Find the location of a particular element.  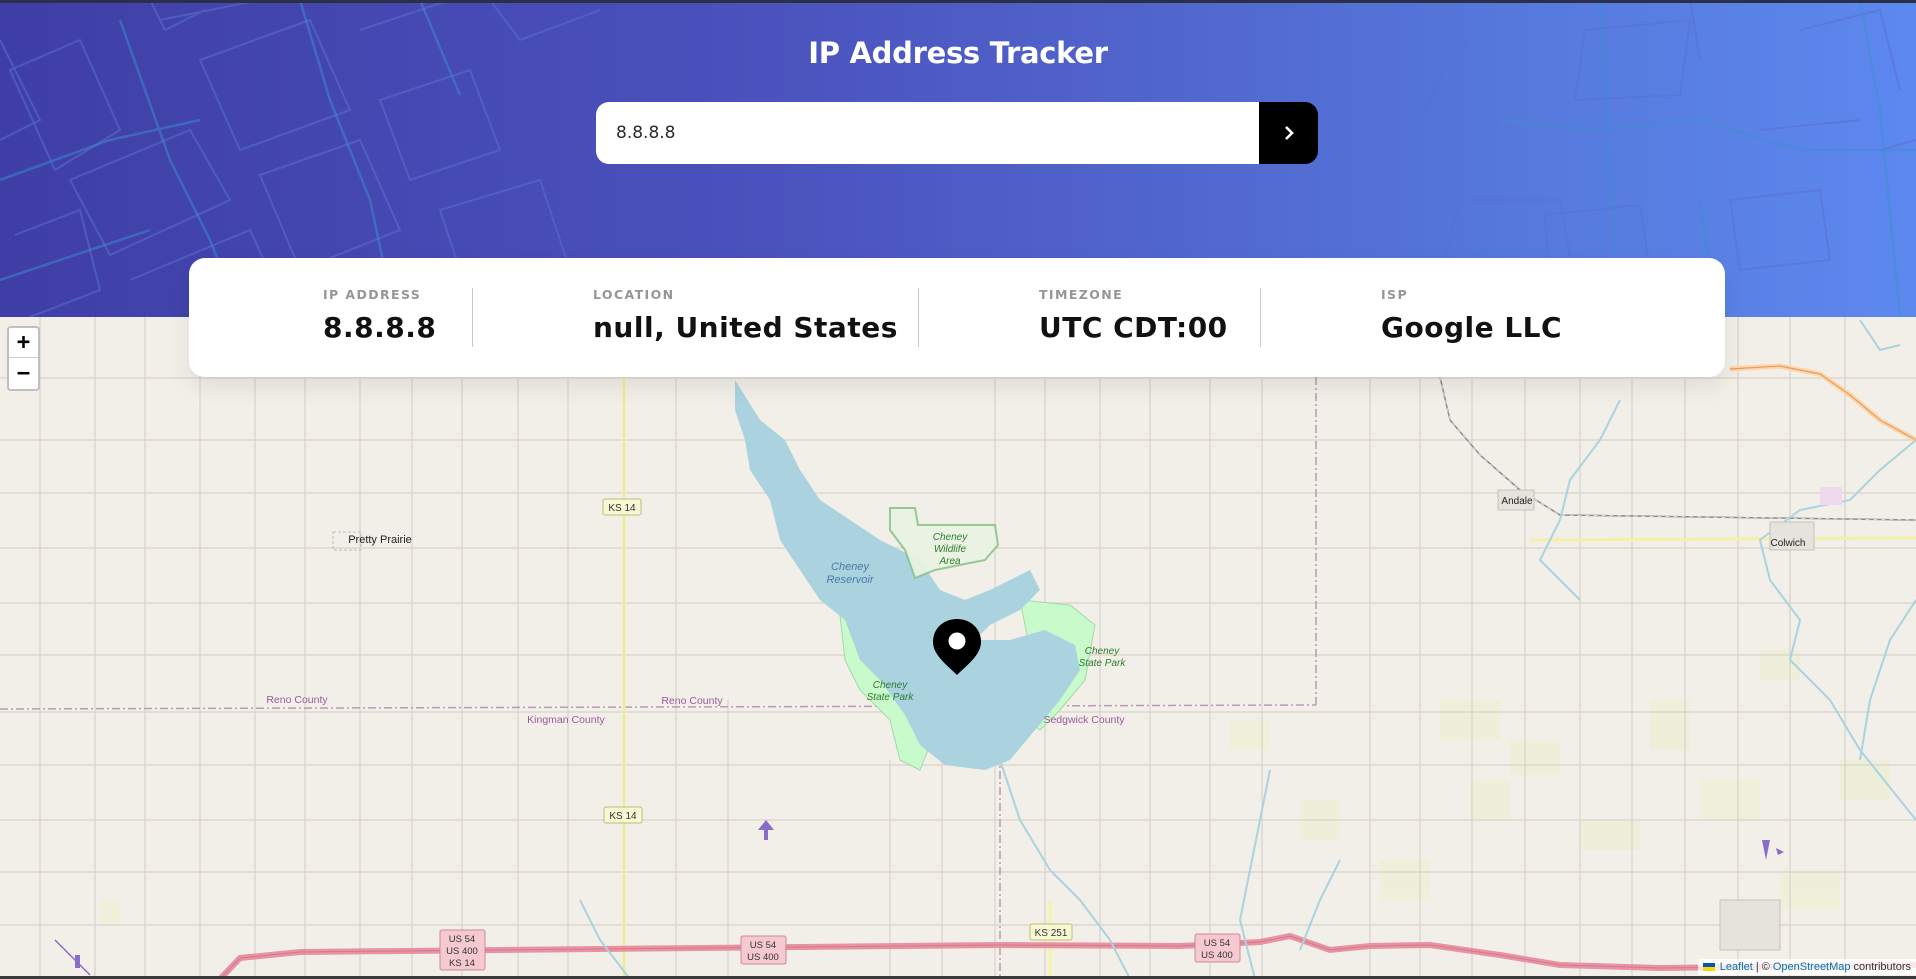

isp-block: ISP Google LLC is located at coordinates (1471, 315).